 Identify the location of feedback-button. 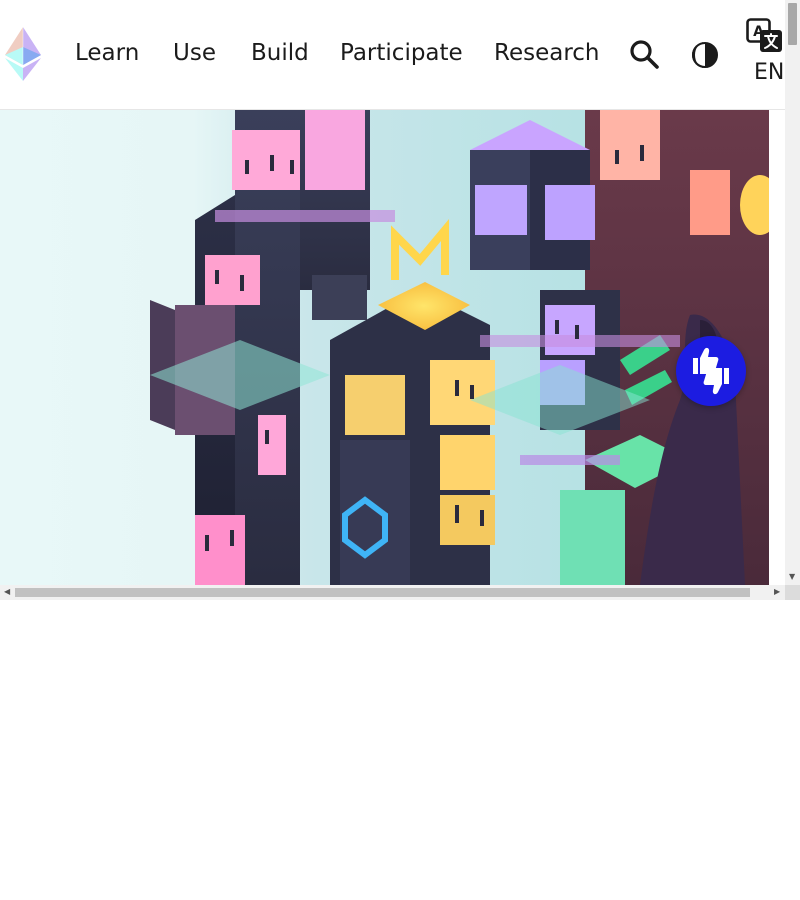
(711, 371).